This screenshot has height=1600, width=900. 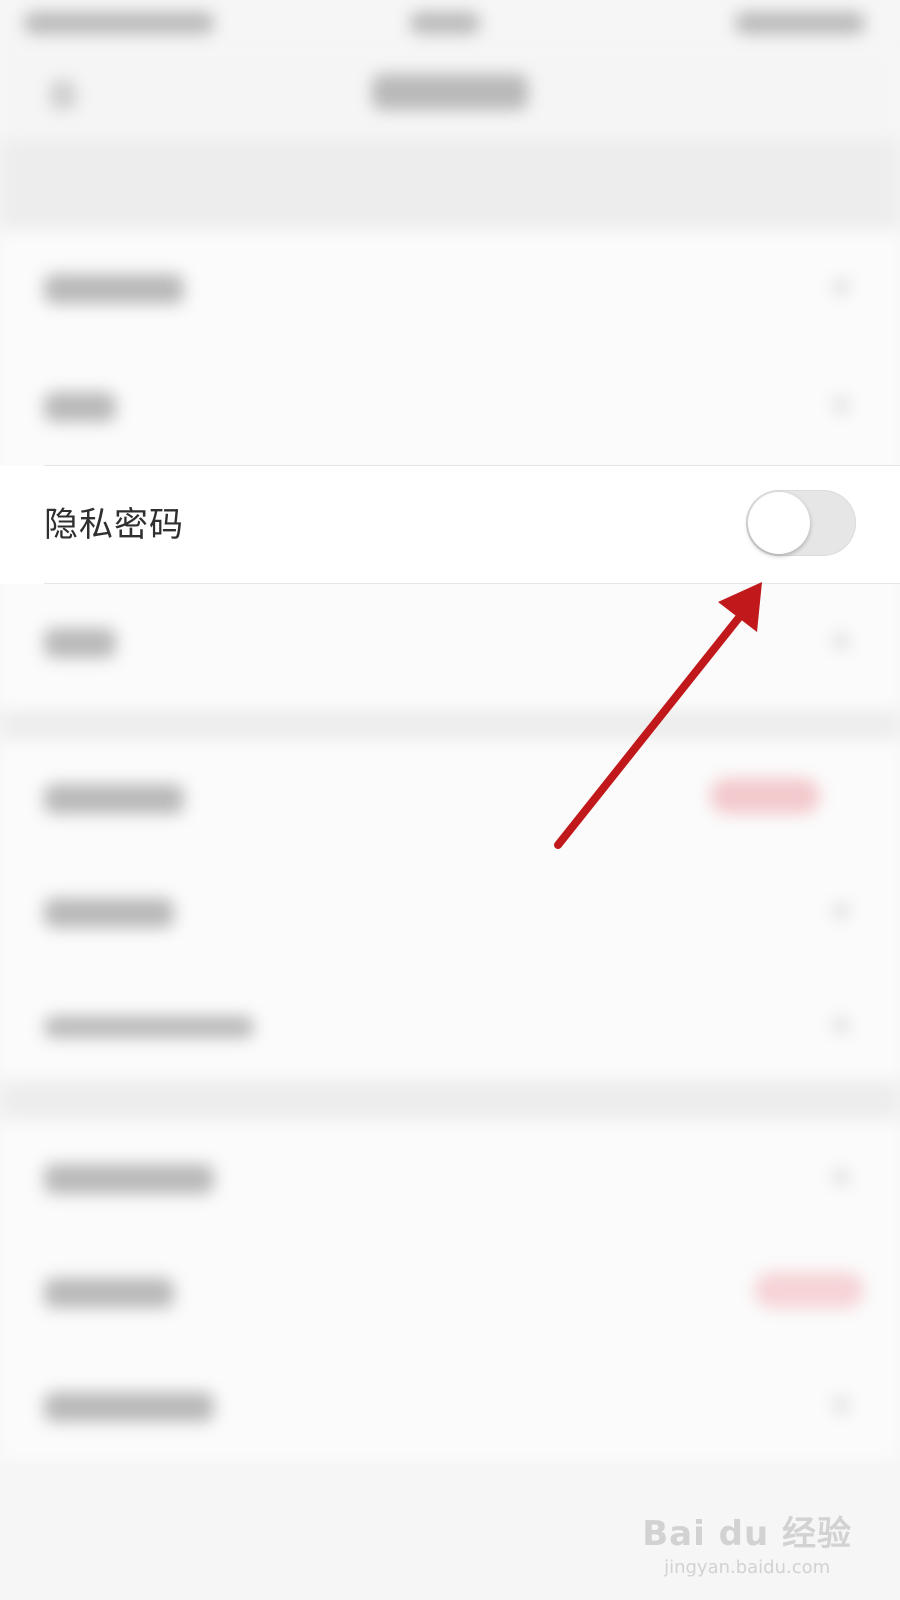 I want to click on baidu-jingyan-watermark: Bai du 经验 jingyan.baidu.com, so click(x=747, y=1542).